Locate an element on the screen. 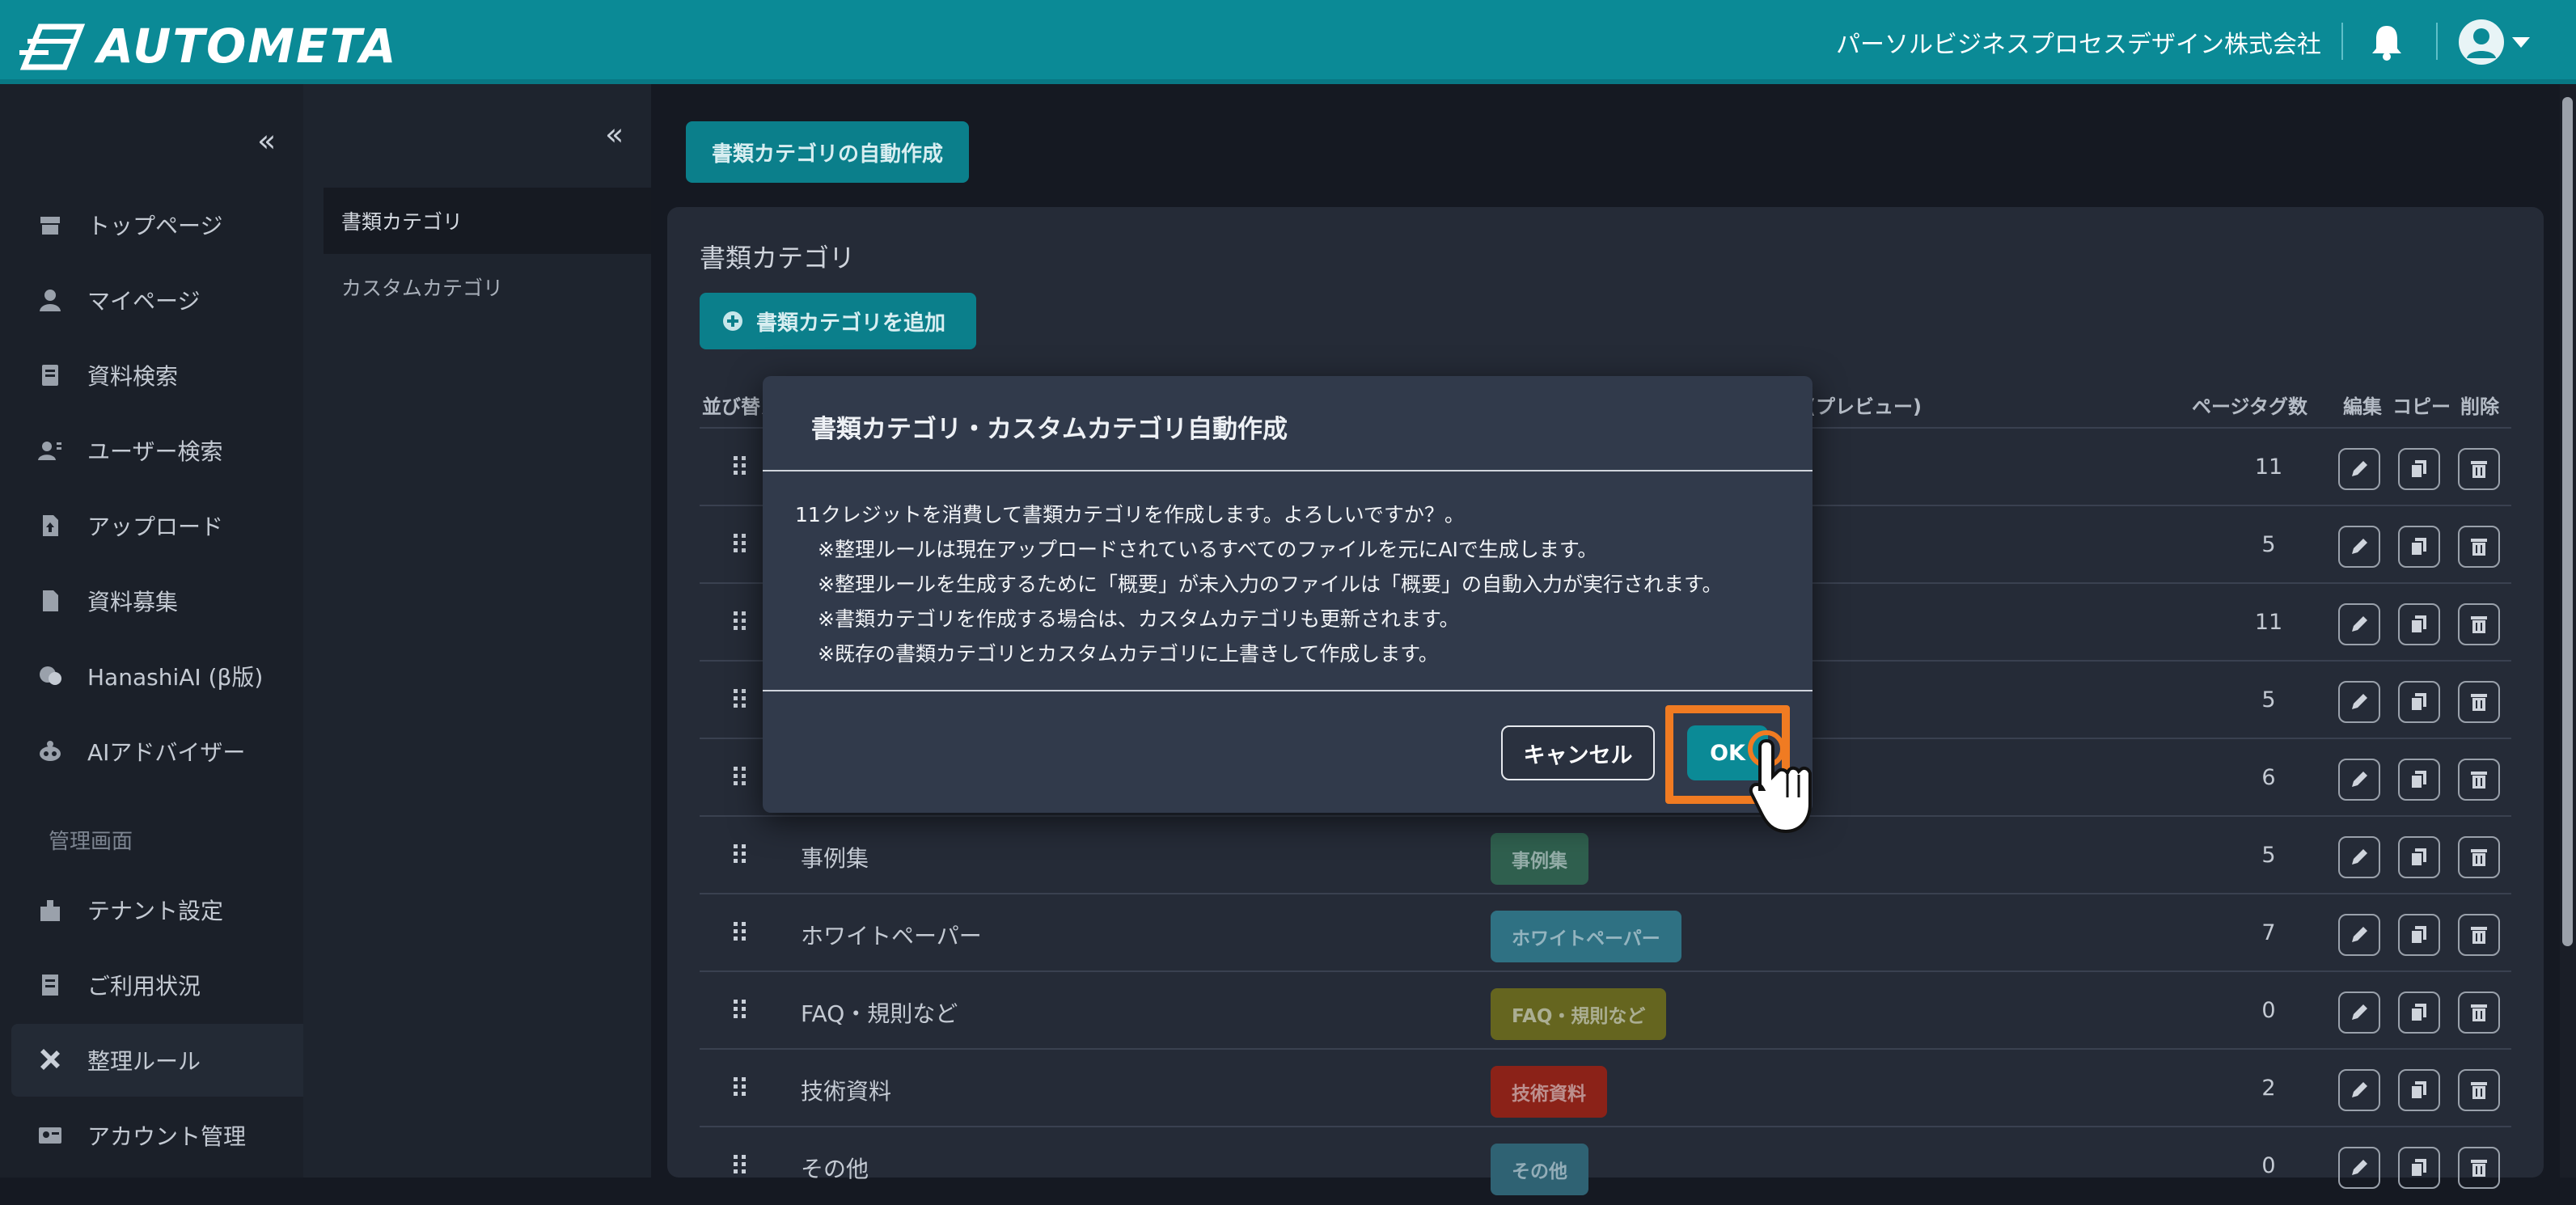  sidebar-item-tenant-settings: テナント設定 is located at coordinates (151, 909).